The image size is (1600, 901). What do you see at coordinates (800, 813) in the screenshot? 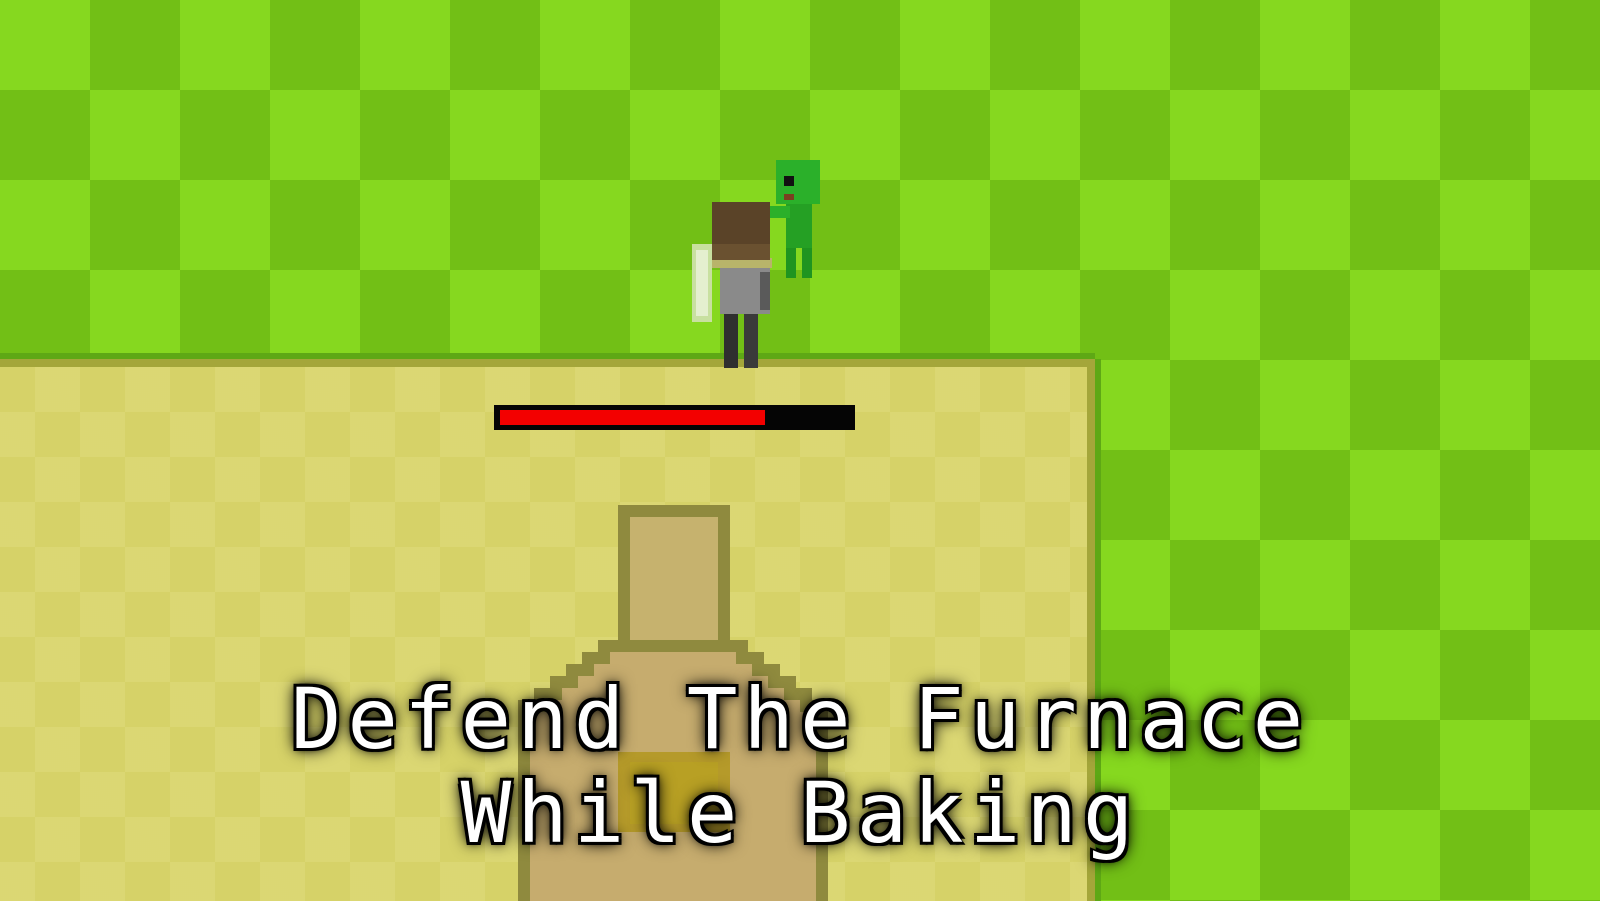
I see `title-line-2: While Baking` at bounding box center [800, 813].